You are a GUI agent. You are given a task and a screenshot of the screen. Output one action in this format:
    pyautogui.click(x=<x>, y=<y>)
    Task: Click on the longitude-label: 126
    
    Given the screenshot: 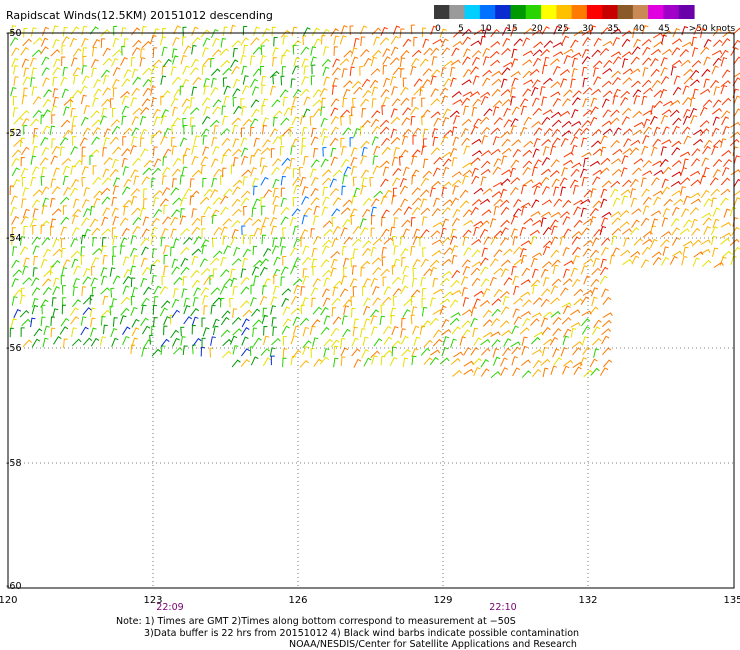 What is the action you would take?
    pyautogui.click(x=297, y=600)
    